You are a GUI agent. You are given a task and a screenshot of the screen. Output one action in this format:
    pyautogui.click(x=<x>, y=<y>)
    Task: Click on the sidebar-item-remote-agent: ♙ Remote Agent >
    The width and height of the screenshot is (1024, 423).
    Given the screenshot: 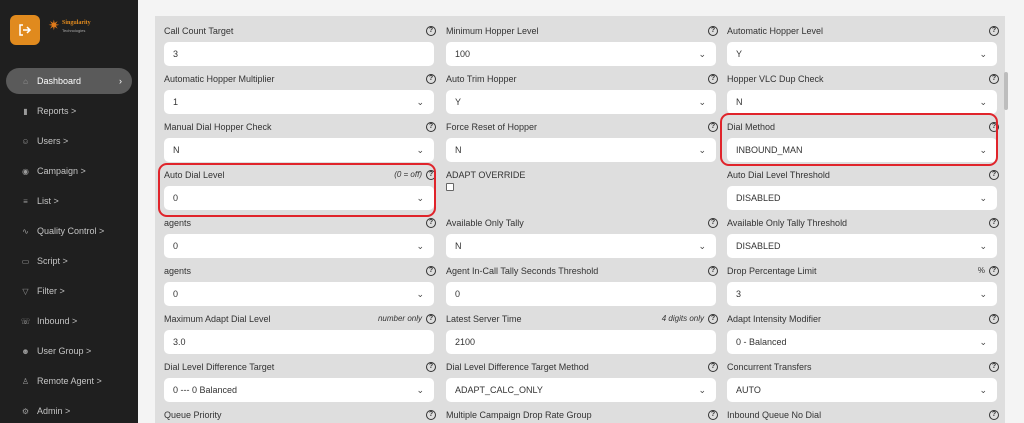 What is the action you would take?
    pyautogui.click(x=69, y=381)
    